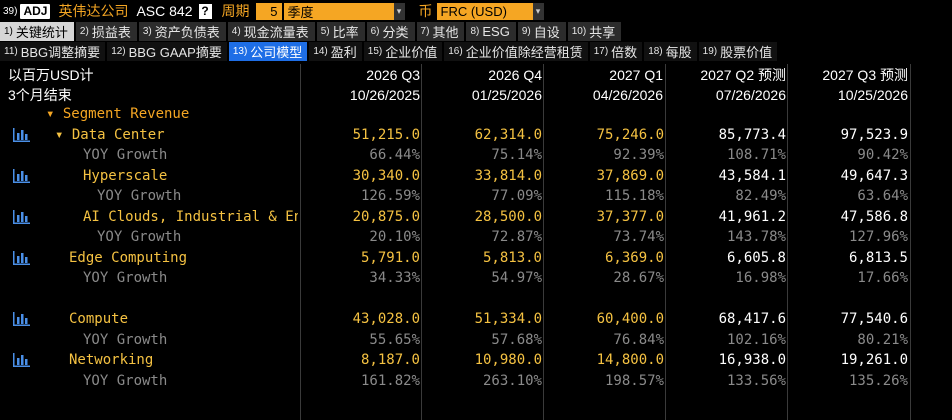  Describe the element at coordinates (756, 380) in the screenshot. I see `cell-value: 133.56%` at that location.